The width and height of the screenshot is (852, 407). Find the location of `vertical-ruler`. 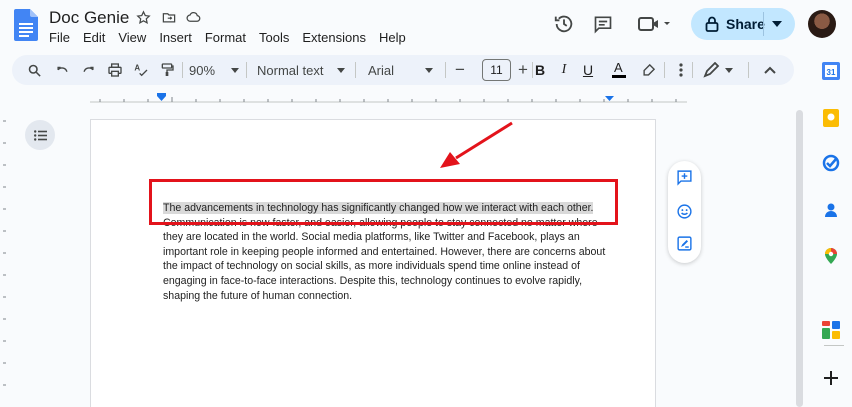

vertical-ruler is located at coordinates (5, 260).